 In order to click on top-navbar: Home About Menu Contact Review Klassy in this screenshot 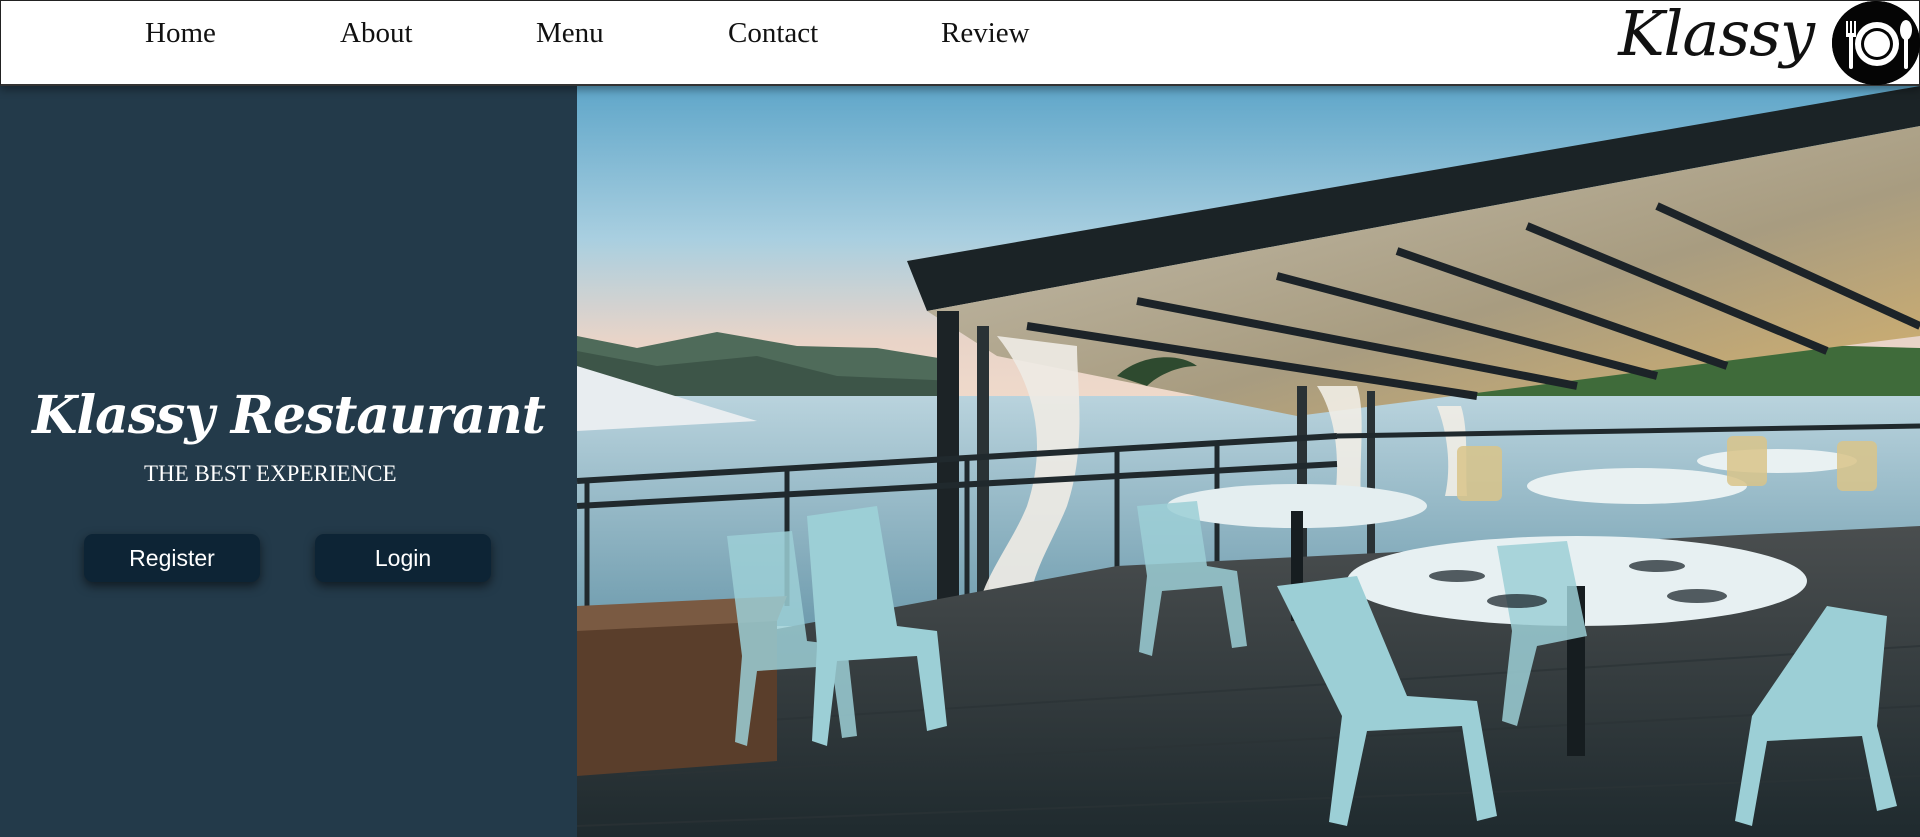, I will do `click(960, 43)`.